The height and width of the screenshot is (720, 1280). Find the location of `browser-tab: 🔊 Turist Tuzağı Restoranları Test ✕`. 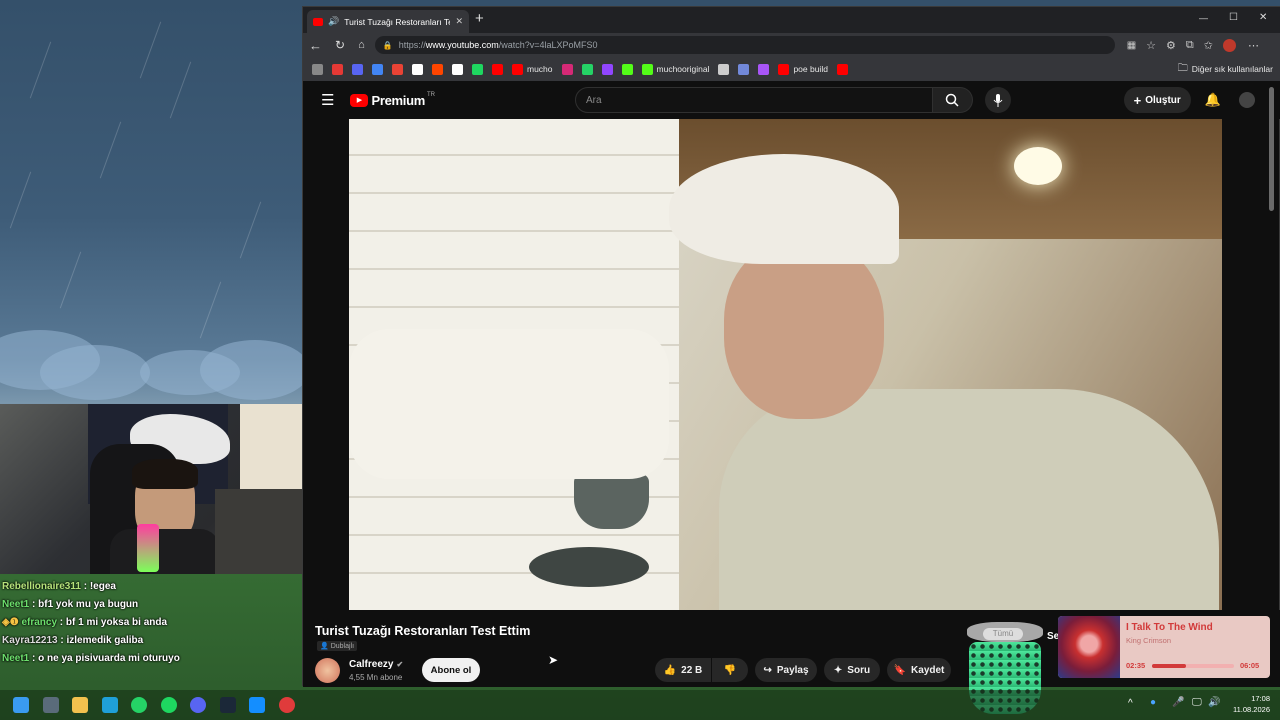

browser-tab: 🔊 Turist Tuzağı Restoranları Test ✕ is located at coordinates (388, 21).